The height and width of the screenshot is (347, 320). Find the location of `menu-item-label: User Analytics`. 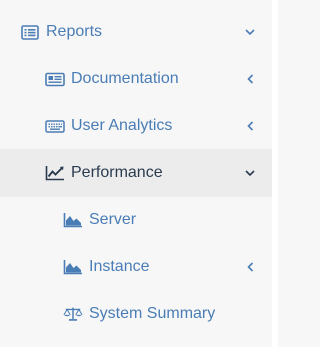

menu-item-label: User Analytics is located at coordinates (122, 125).